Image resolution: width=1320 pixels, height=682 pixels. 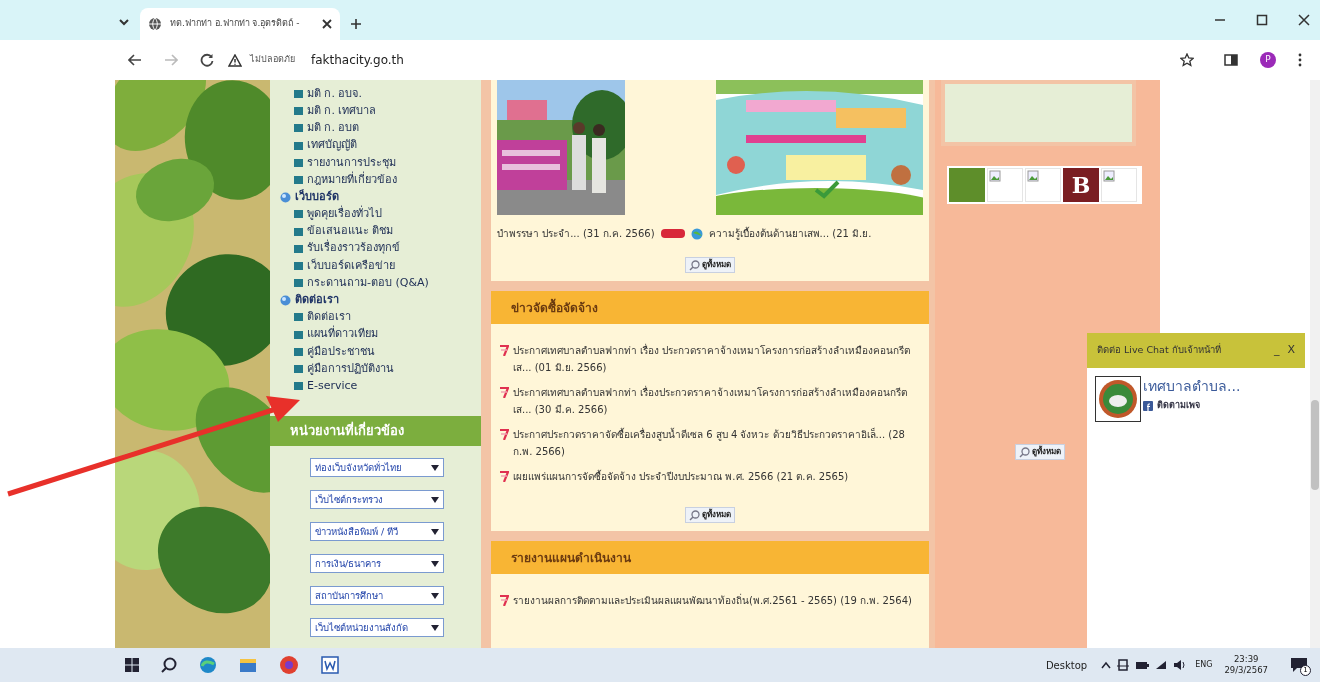 What do you see at coordinates (1291, 350) in the screenshot?
I see `close-button: X` at bounding box center [1291, 350].